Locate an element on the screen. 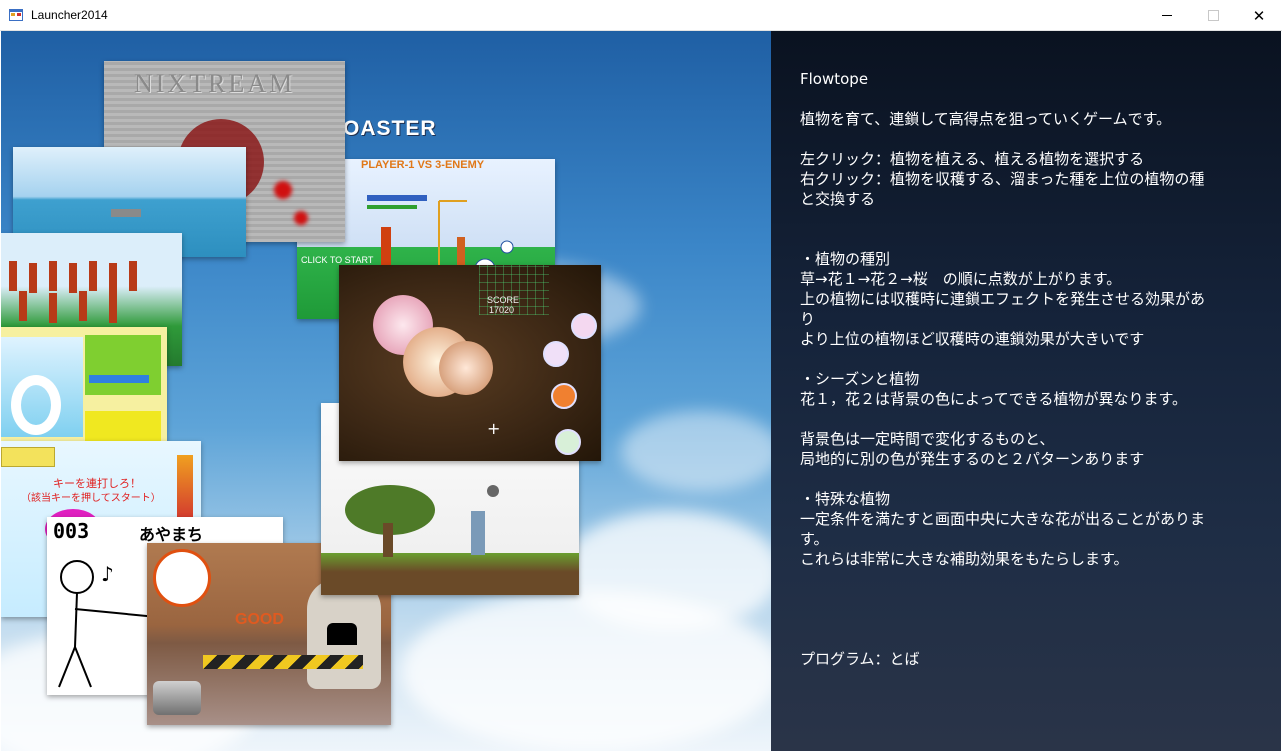 This screenshot has width=1282, height=752. description-line: より上位の植物ほど収穫時の連鎖効果が大きいです is located at coordinates (972, 339).